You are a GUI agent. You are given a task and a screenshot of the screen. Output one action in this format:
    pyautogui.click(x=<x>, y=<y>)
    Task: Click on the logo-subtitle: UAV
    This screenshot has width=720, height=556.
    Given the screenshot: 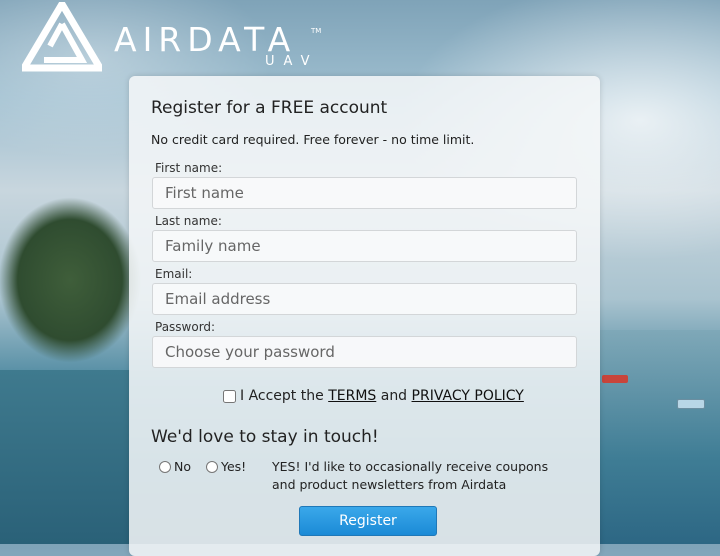 What is the action you would take?
    pyautogui.click(x=292, y=61)
    